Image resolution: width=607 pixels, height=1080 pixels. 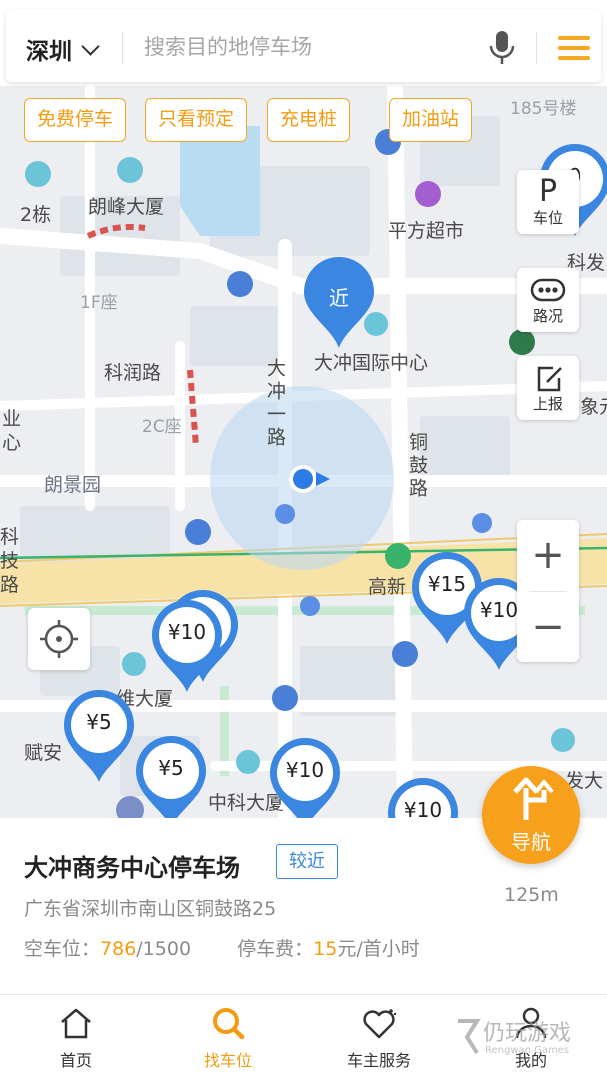 I want to click on map-label-building: 赋安, so click(x=43, y=753).